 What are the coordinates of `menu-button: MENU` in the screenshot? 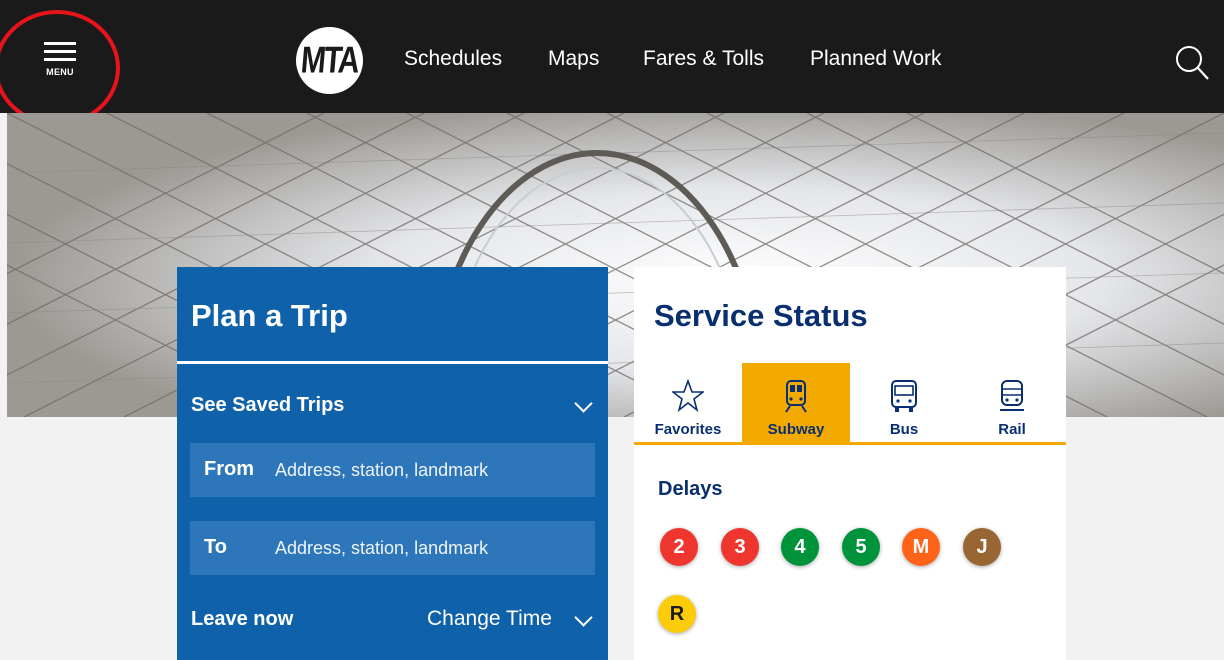 It's located at (60, 61).